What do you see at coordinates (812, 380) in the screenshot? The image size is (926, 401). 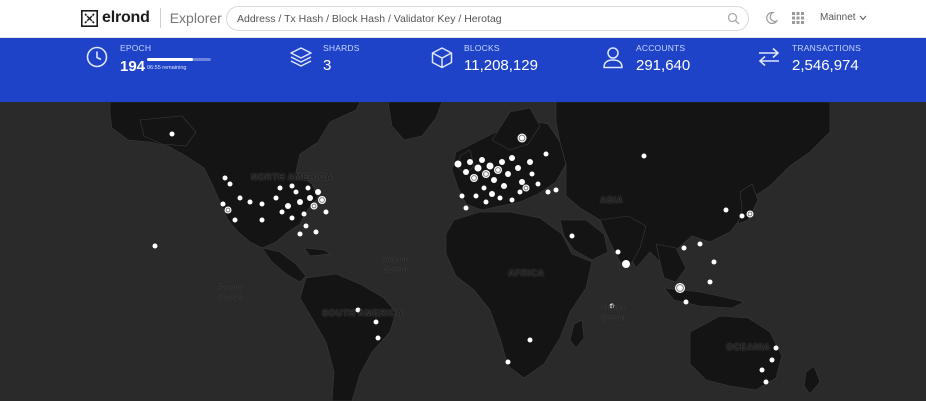 I see `land-new-zealand` at bounding box center [812, 380].